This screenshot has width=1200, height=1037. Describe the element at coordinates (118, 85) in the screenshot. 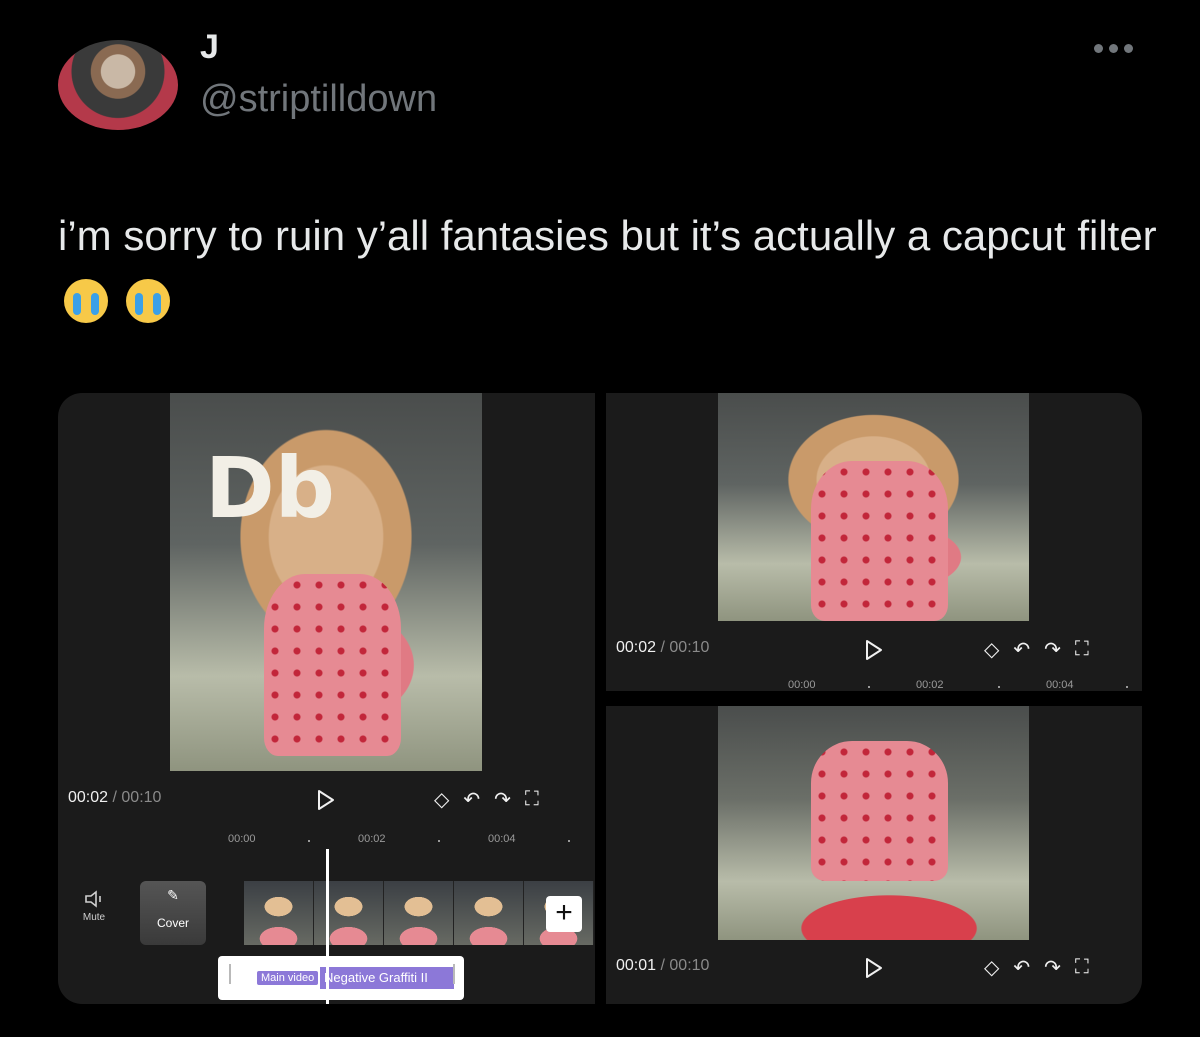

I see `avatar` at that location.